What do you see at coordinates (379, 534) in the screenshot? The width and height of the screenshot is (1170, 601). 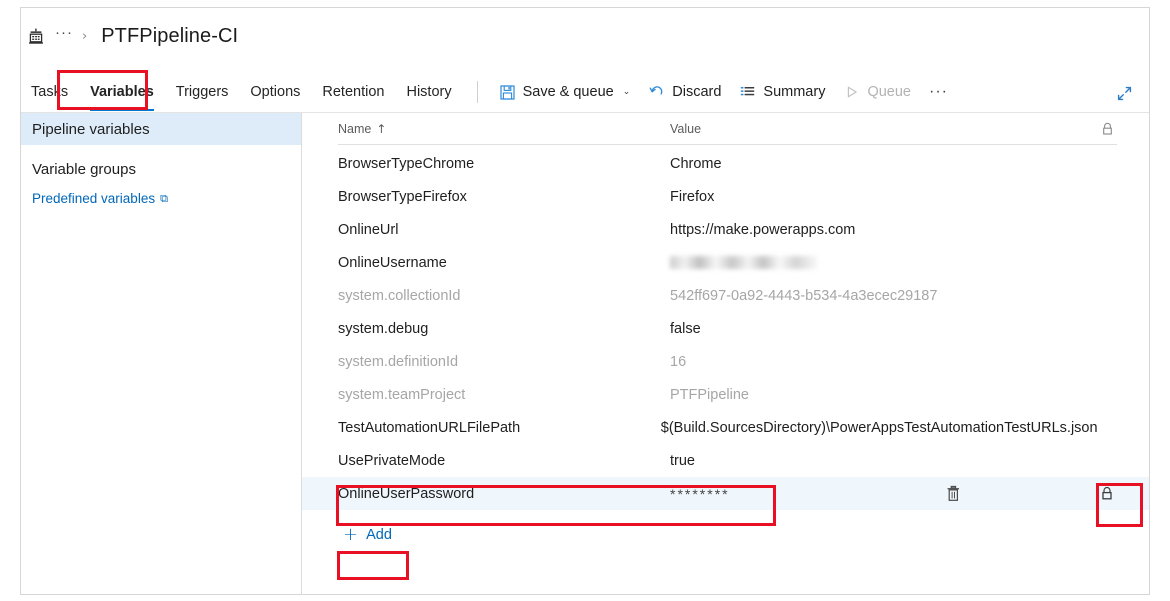 I see `add-variable-label: Add` at bounding box center [379, 534].